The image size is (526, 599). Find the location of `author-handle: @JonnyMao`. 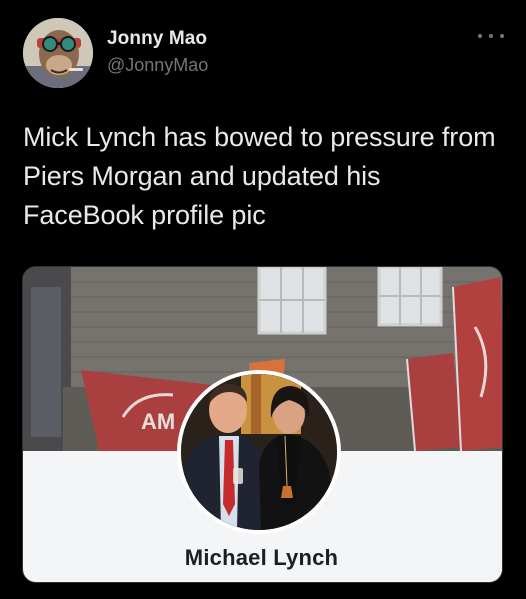

author-handle: @JonnyMao is located at coordinates (157, 65).